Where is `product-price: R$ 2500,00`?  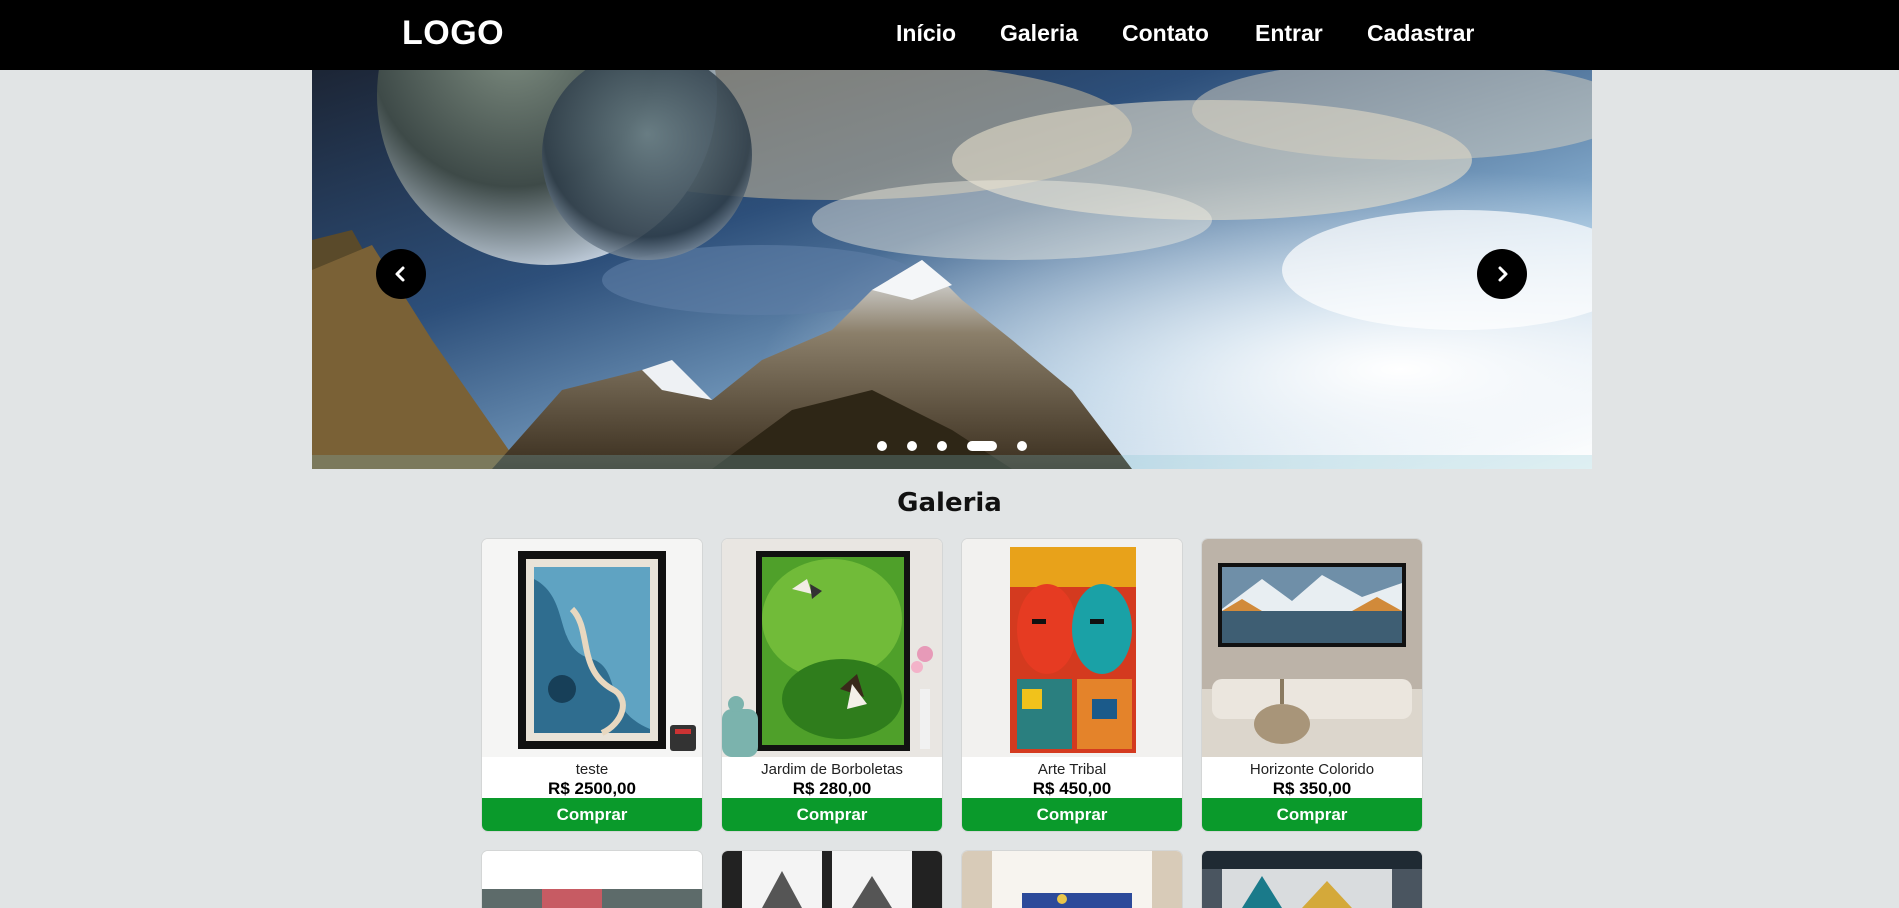 product-price: R$ 2500,00 is located at coordinates (592, 788).